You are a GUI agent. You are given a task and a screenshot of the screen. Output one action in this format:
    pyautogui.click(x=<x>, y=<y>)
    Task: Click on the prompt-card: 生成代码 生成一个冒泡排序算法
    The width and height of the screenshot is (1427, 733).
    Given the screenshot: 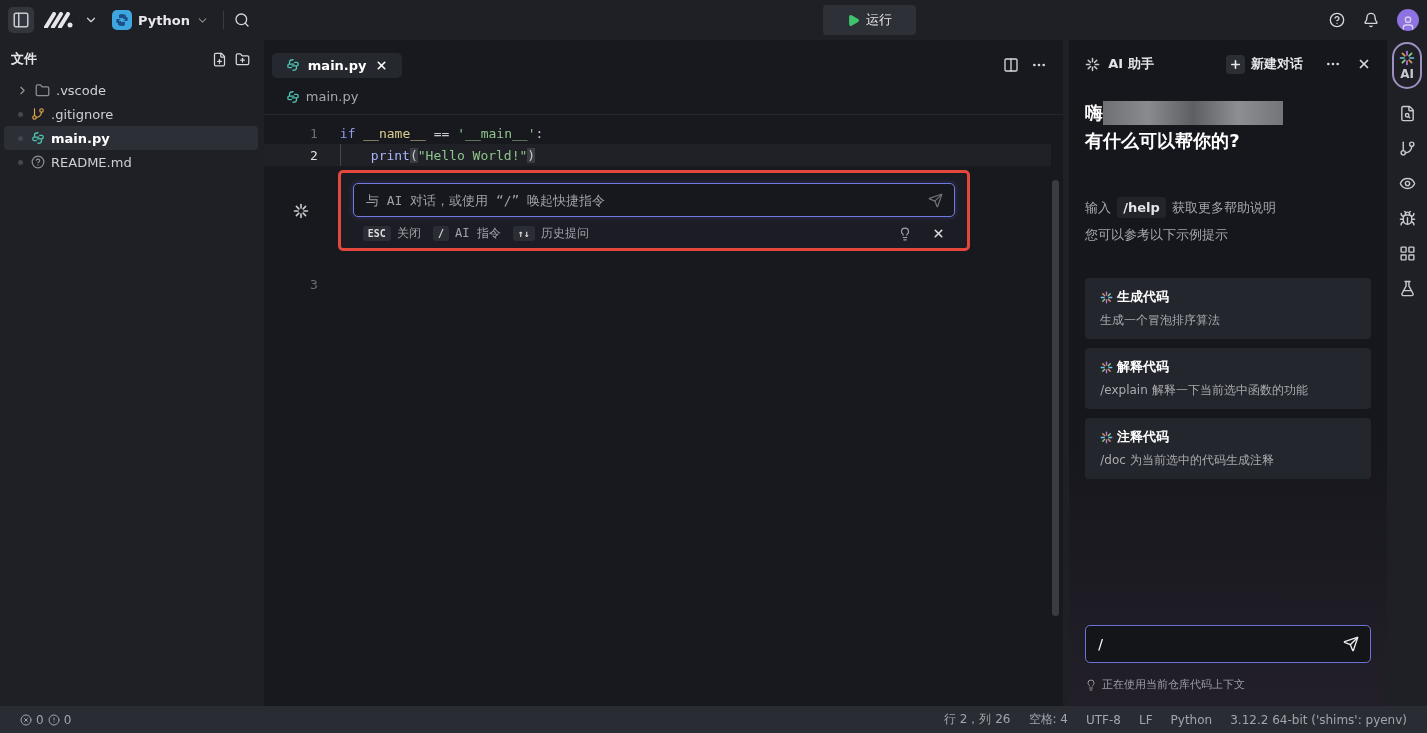 What is the action you would take?
    pyautogui.click(x=1228, y=308)
    